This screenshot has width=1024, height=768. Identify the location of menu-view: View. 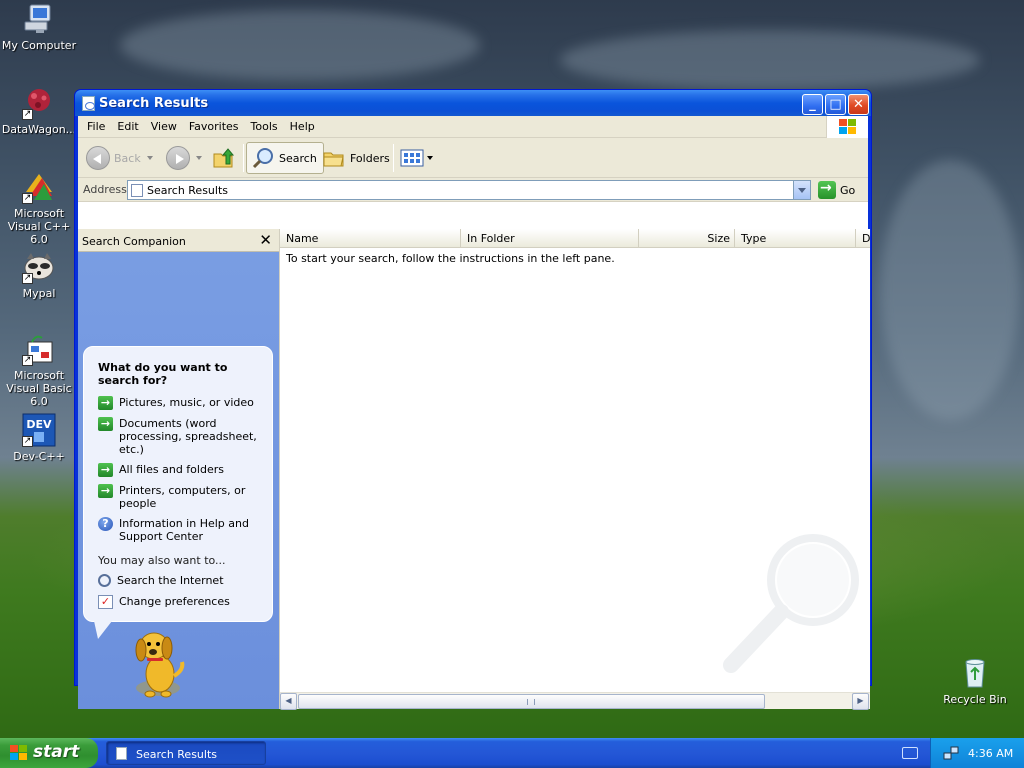
(164, 127).